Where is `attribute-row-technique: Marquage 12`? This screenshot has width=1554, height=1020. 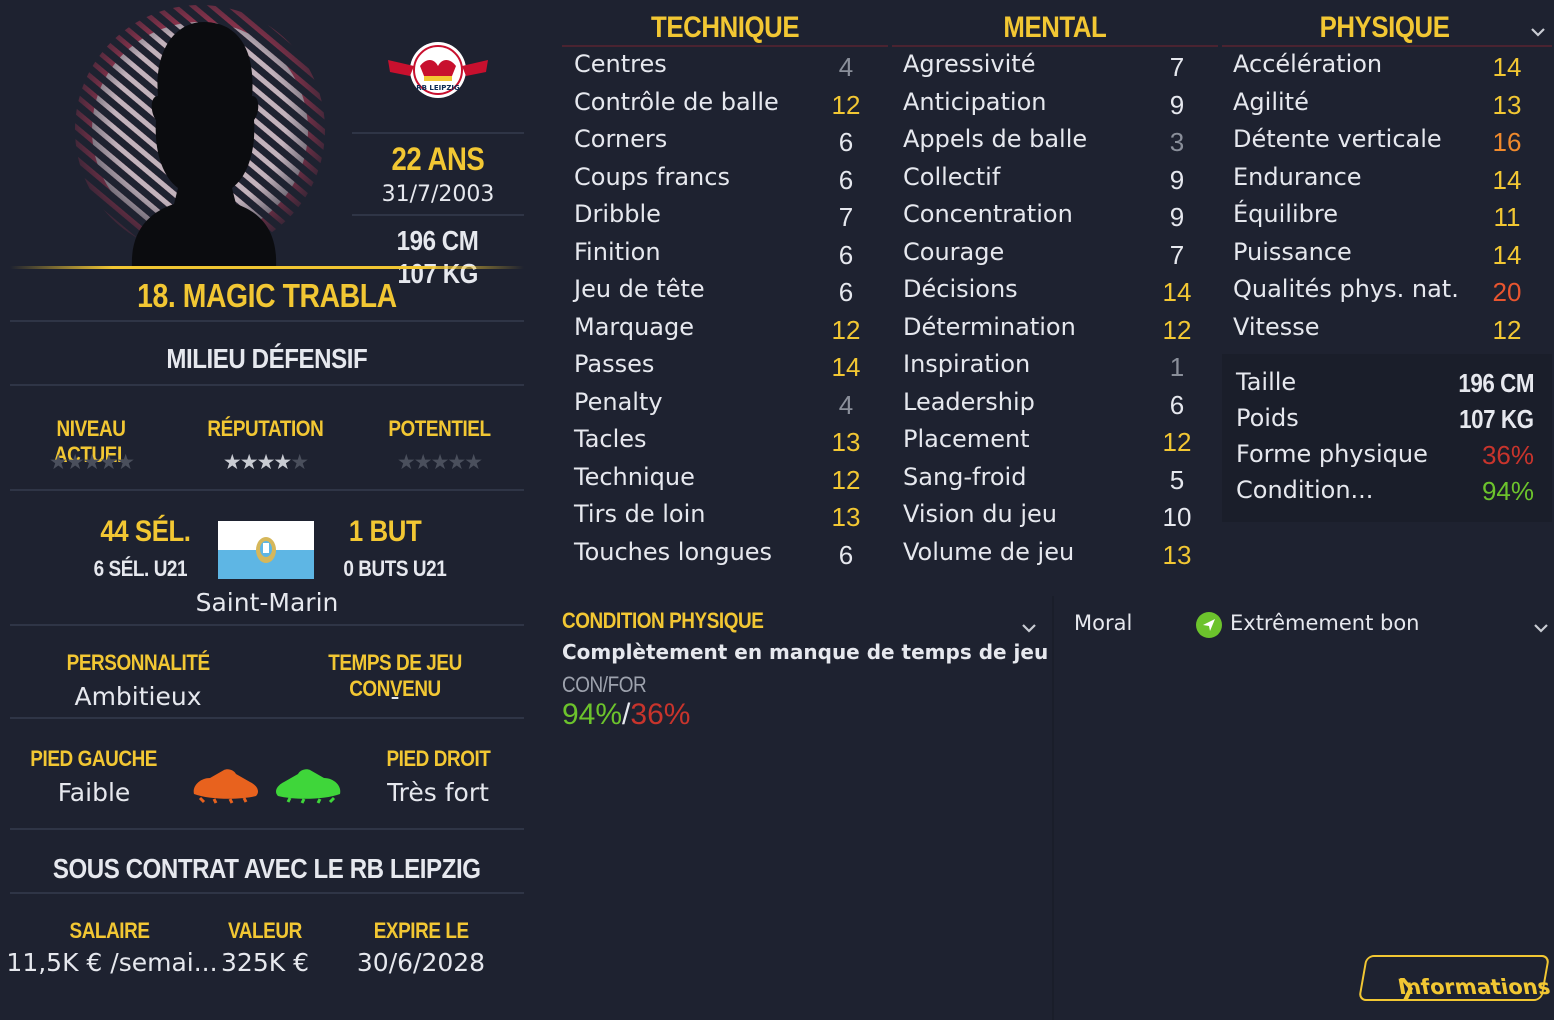 attribute-row-technique: Marquage 12 is located at coordinates (734, 331).